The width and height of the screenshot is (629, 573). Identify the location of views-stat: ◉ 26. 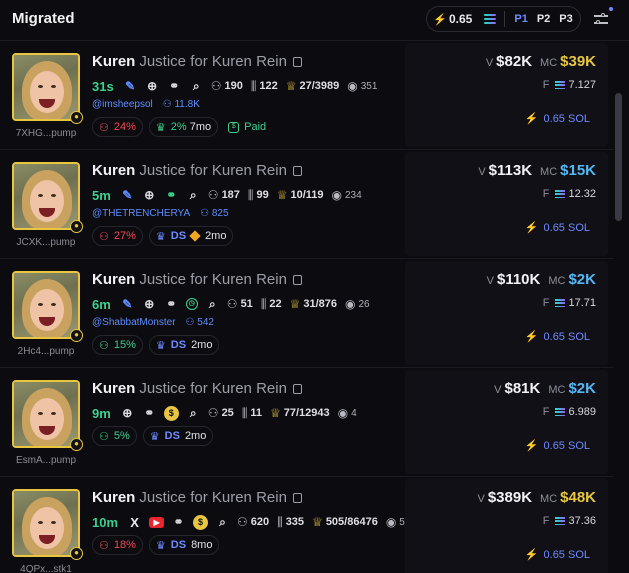
(357, 304).